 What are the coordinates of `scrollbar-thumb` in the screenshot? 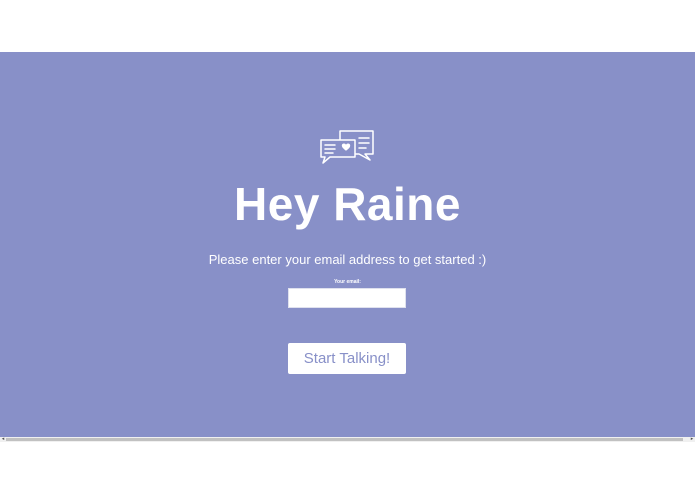 It's located at (344, 439).